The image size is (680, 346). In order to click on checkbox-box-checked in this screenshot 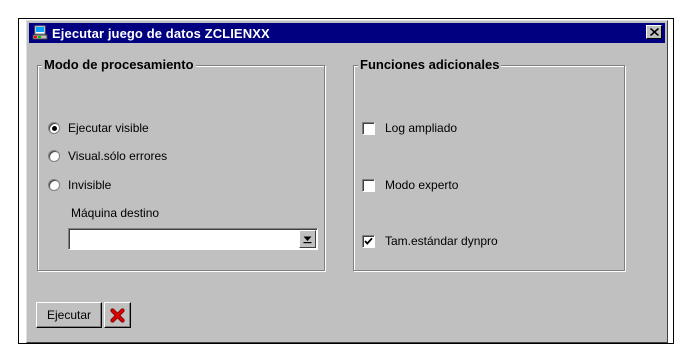, I will do `click(368, 241)`.